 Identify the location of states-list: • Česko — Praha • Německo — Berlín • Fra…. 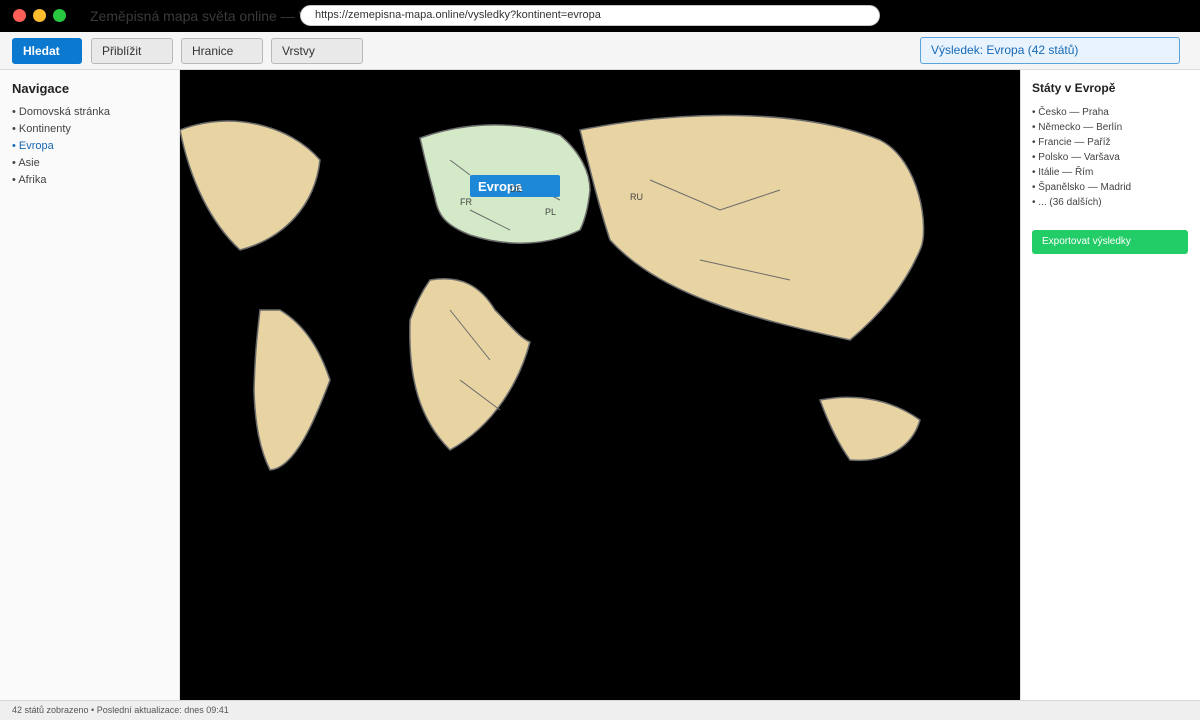
(1081, 157).